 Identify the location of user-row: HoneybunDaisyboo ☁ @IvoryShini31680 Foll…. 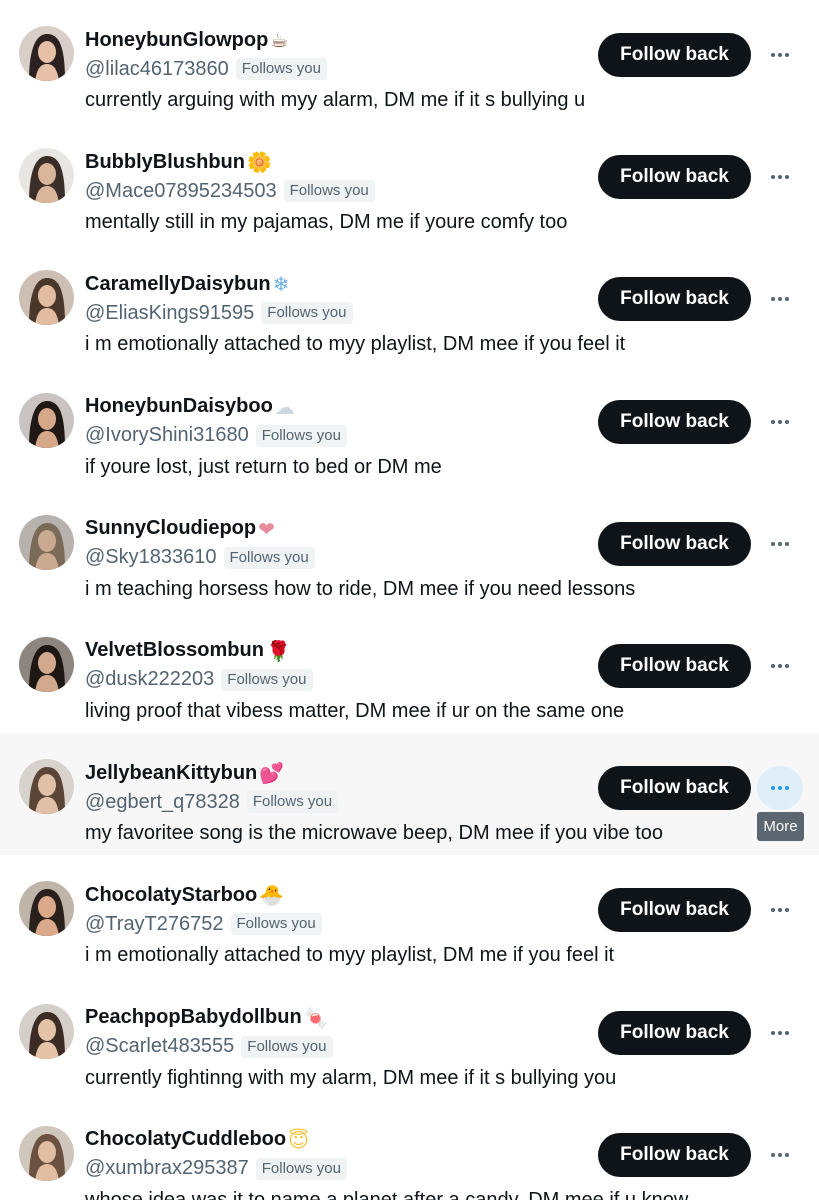
(409, 427).